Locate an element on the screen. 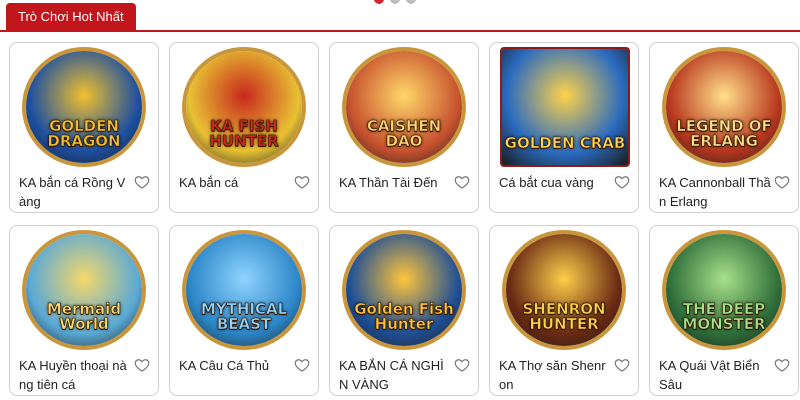 The height and width of the screenshot is (400, 800). game-thumbnail: KA FISH HUNTER is located at coordinates (244, 107).